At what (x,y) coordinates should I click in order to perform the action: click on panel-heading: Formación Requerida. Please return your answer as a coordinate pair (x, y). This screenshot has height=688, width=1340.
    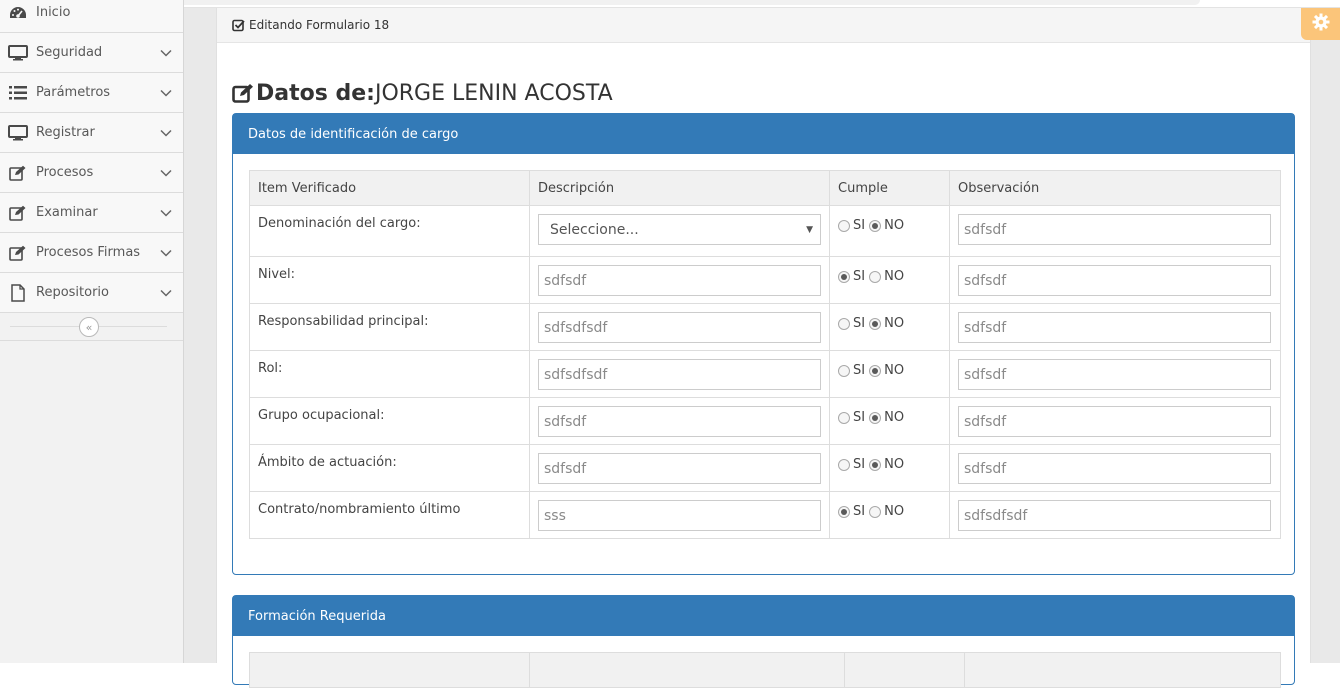
    Looking at the image, I should click on (763, 616).